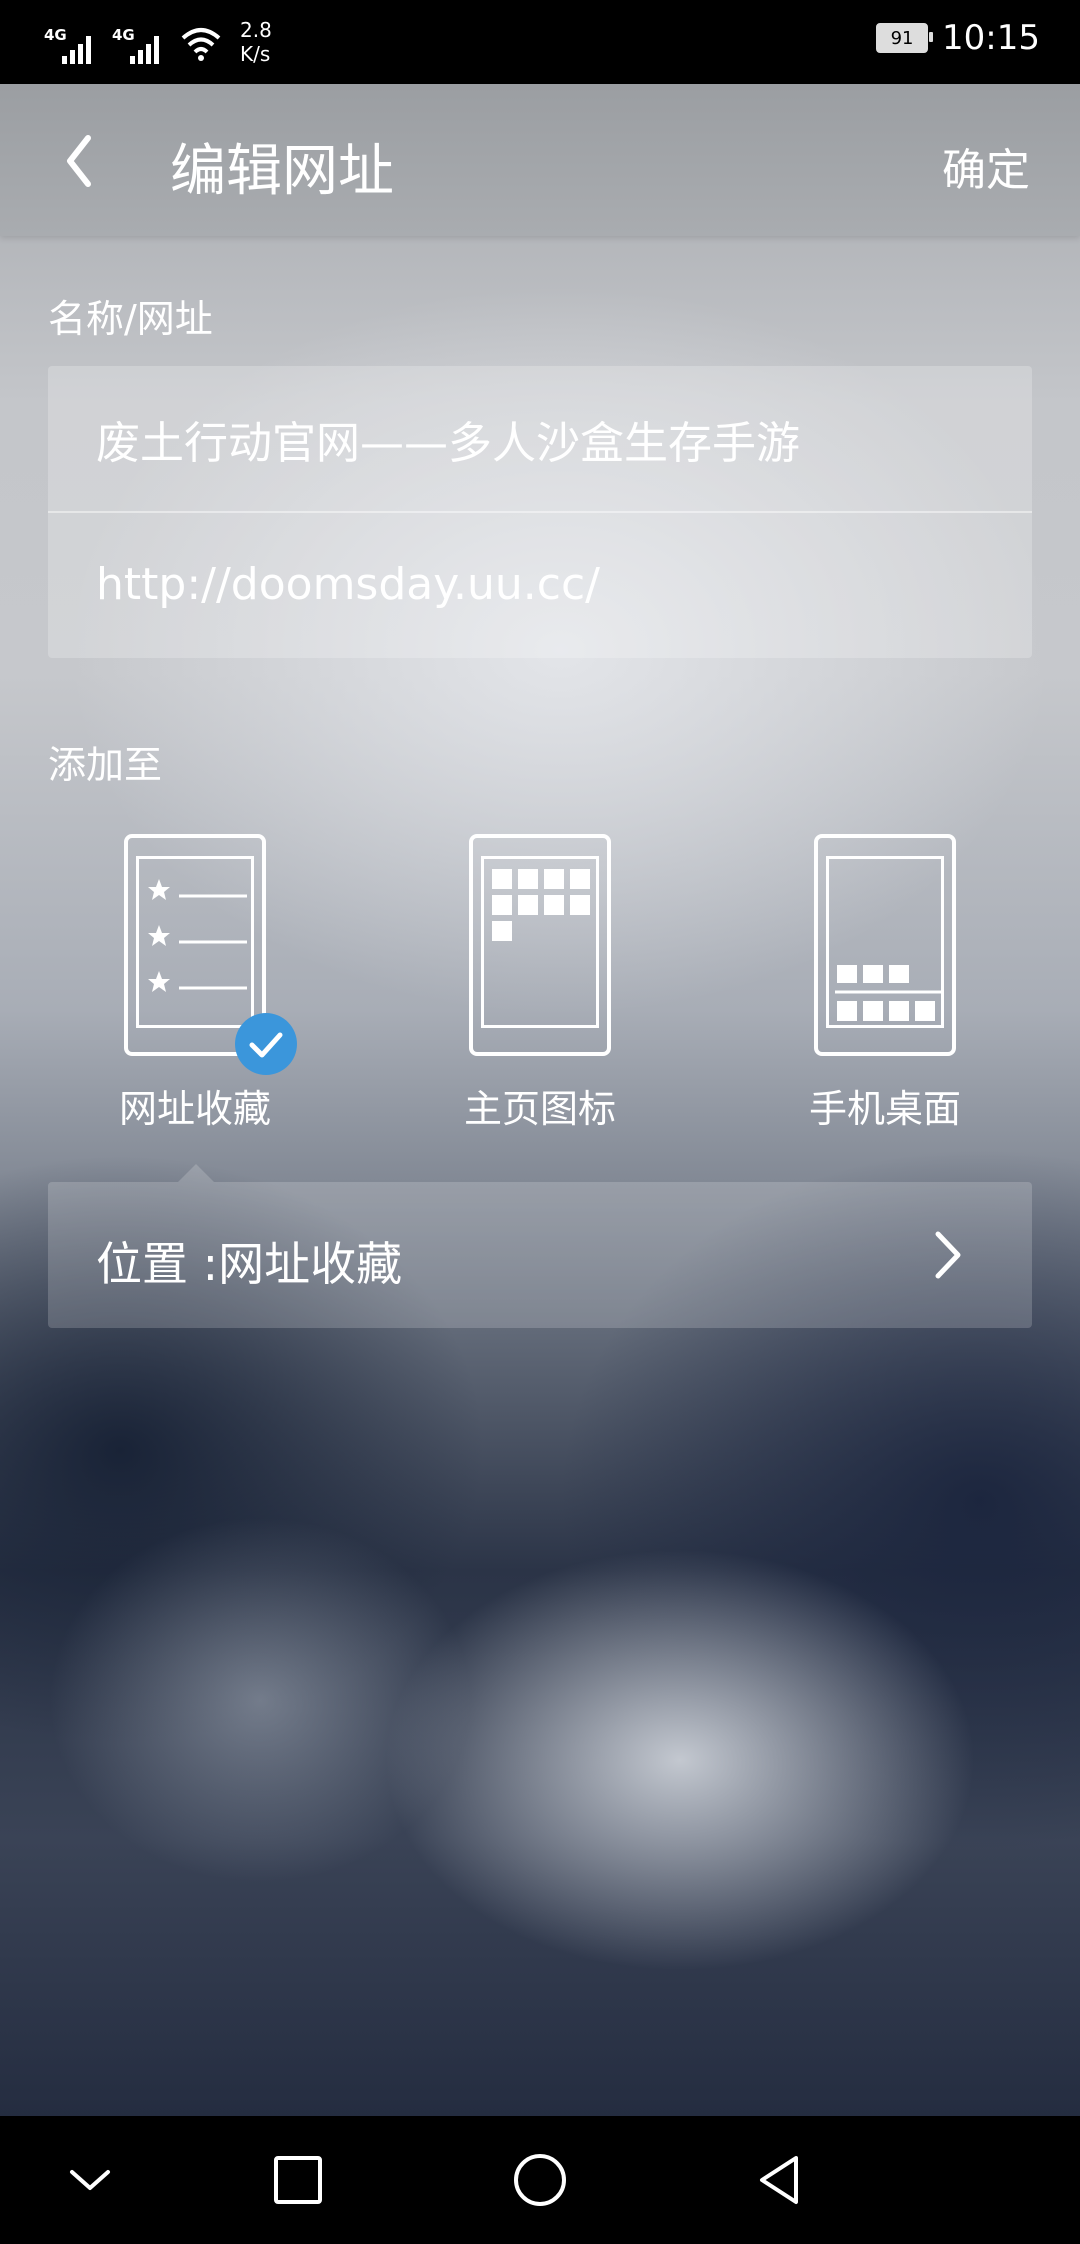 Image resolution: width=1080 pixels, height=2244 pixels. Describe the element at coordinates (79, 161) in the screenshot. I see `chevron-left-icon` at that location.